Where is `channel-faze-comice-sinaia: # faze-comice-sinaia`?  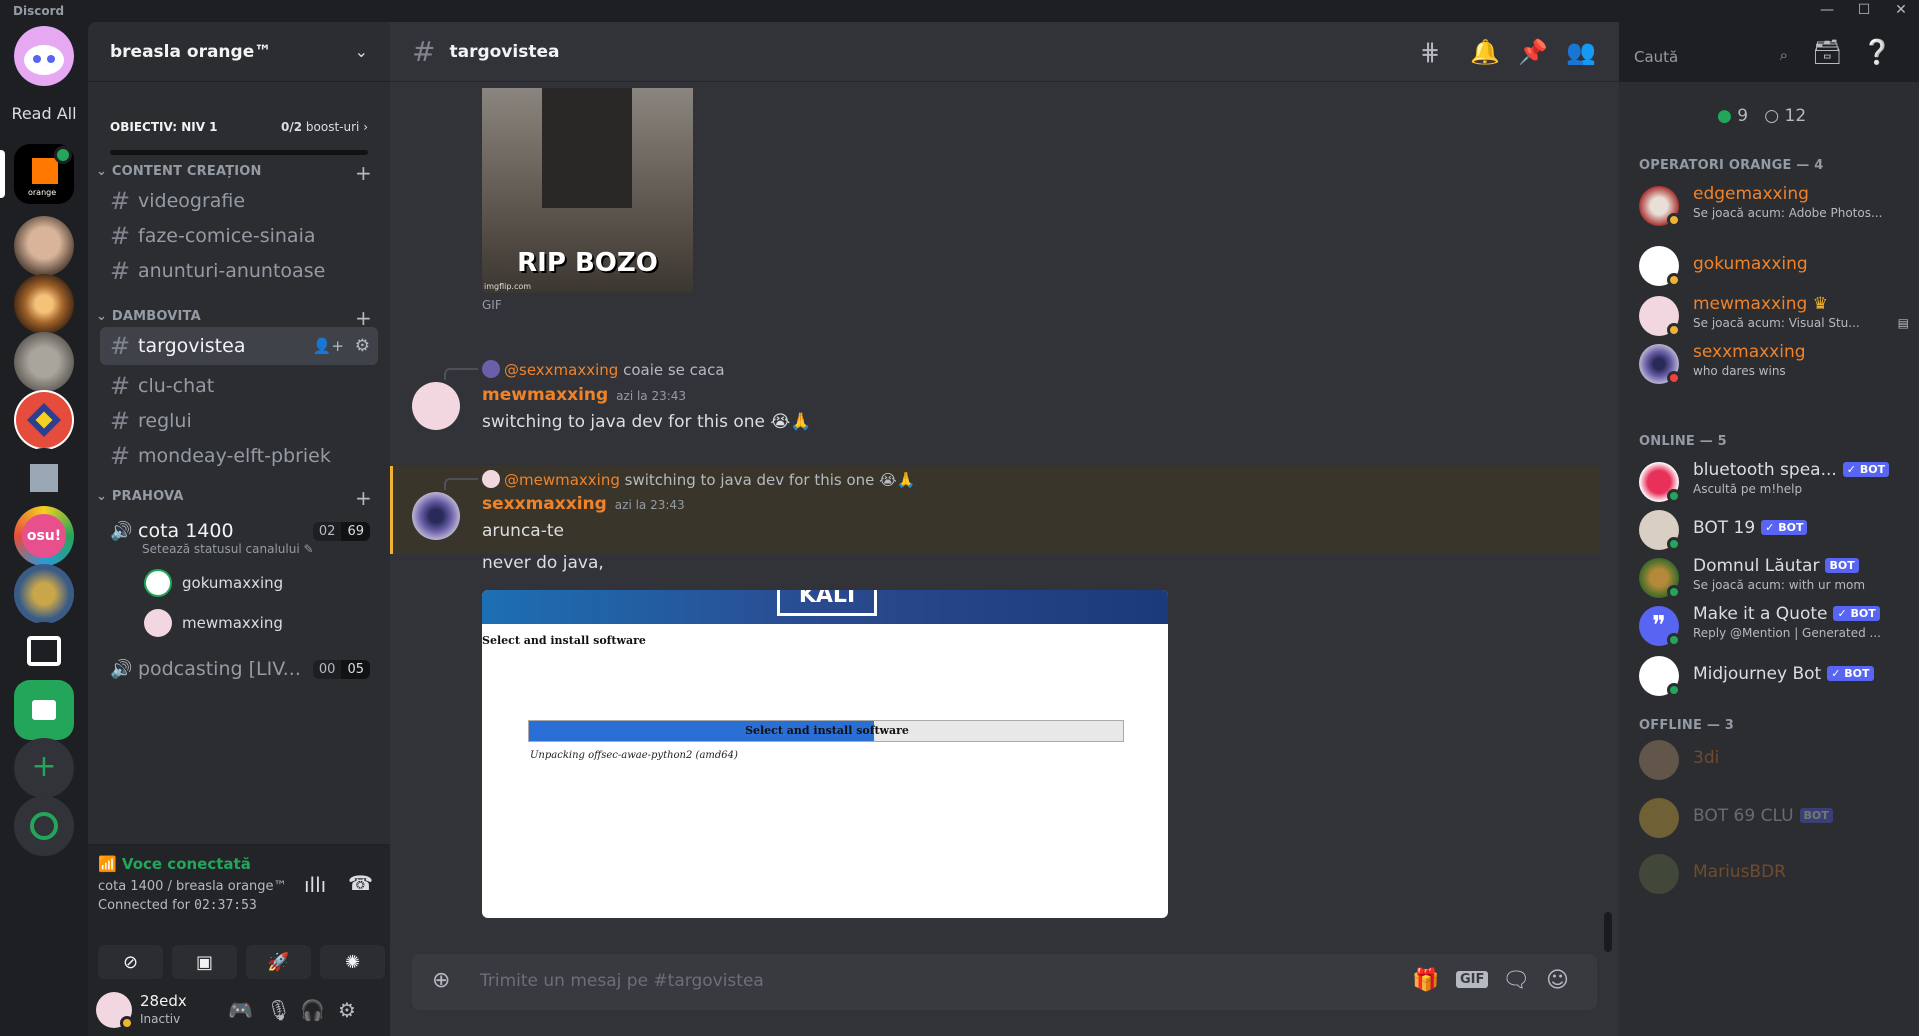
channel-faze-comice-sinaia: # faze-comice-sinaia is located at coordinates (239, 236).